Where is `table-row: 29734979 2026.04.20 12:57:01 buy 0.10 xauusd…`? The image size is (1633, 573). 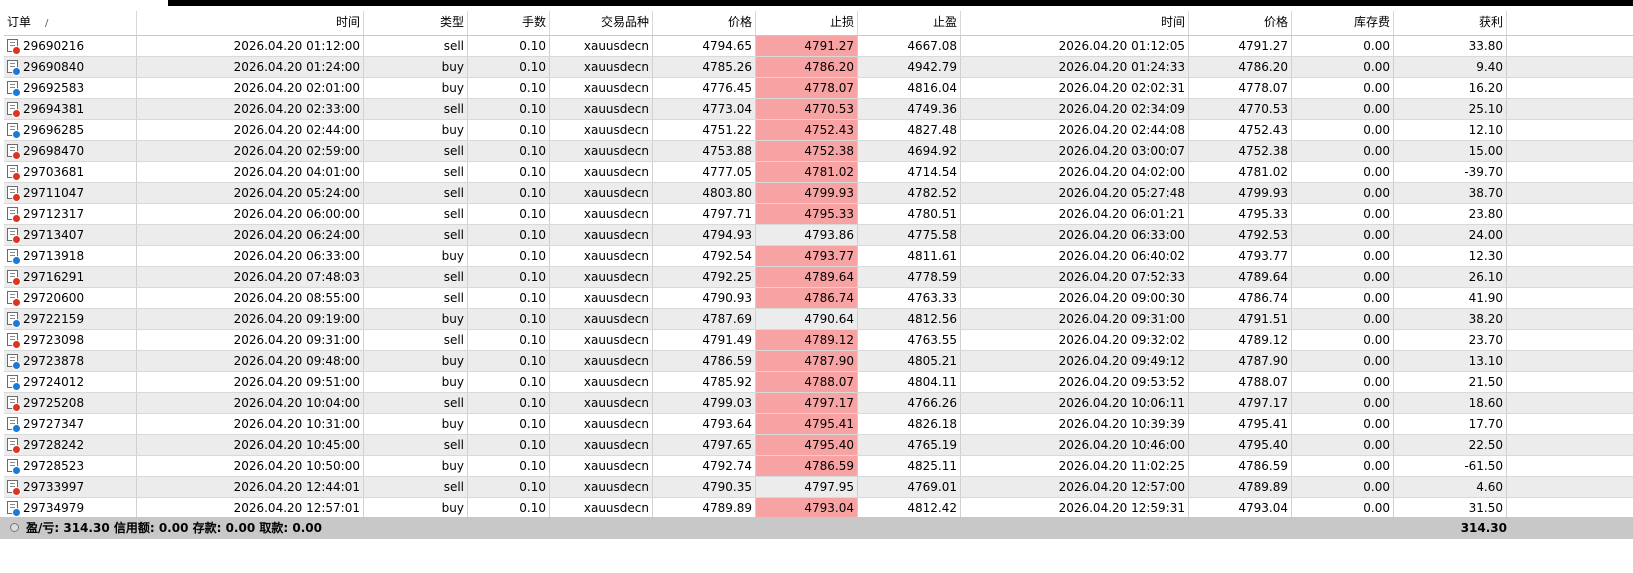 table-row: 29734979 2026.04.20 12:57:01 buy 0.10 xauusd… is located at coordinates (818, 508).